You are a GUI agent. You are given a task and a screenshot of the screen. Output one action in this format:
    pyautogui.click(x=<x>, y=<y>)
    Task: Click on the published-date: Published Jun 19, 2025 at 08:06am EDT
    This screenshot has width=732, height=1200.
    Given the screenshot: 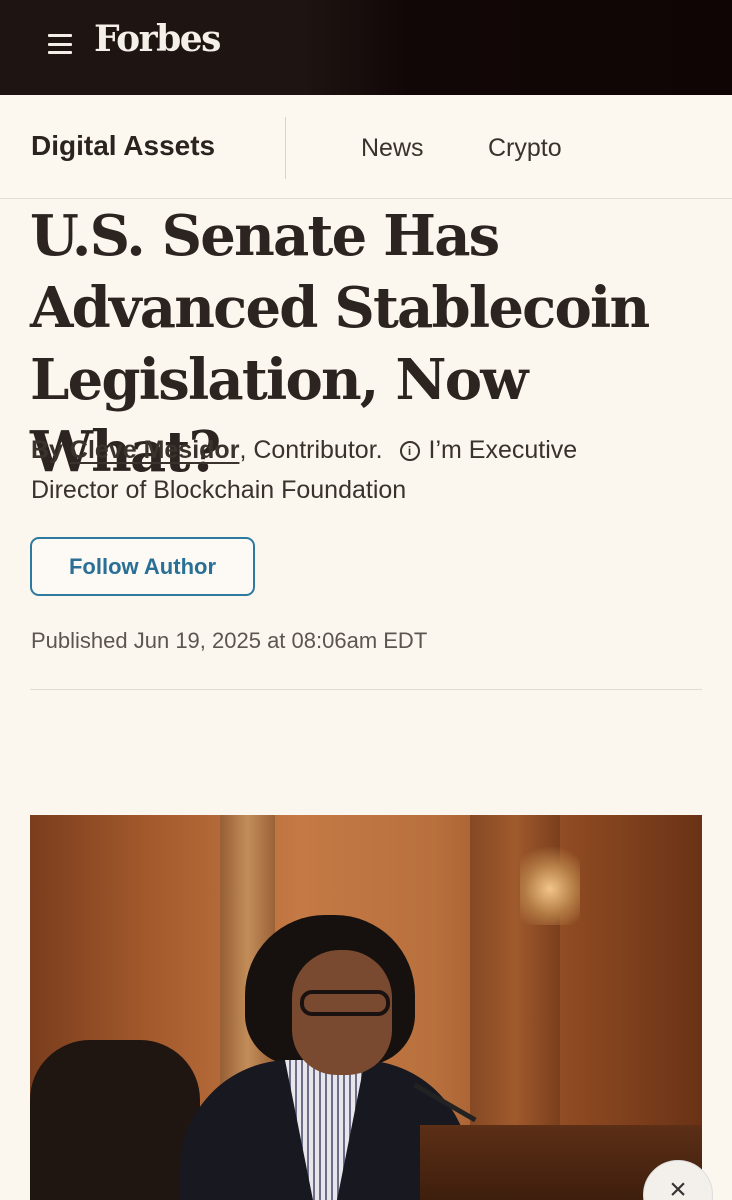 What is the action you would take?
    pyautogui.click(x=229, y=640)
    